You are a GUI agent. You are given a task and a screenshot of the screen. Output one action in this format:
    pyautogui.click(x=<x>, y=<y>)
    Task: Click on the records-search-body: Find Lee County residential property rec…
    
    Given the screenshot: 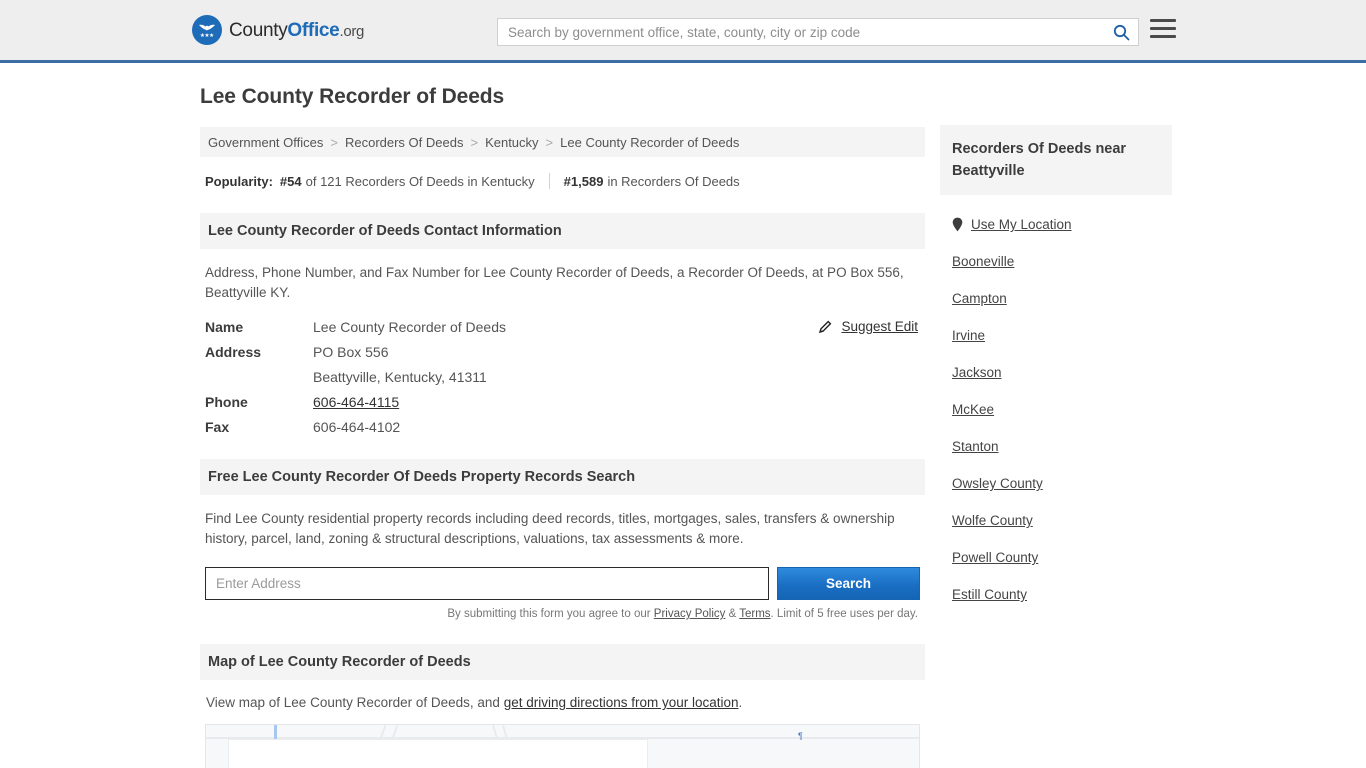 What is the action you would take?
    pyautogui.click(x=562, y=564)
    